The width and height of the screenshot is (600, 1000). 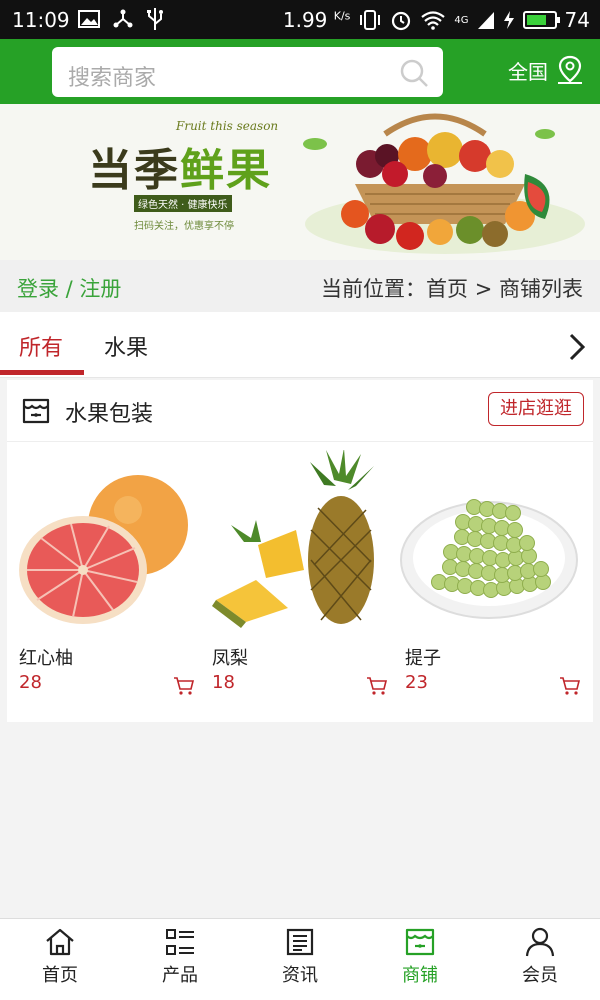 I want to click on banner-tagline: 绿色天然 · 健康快乐, so click(x=183, y=203).